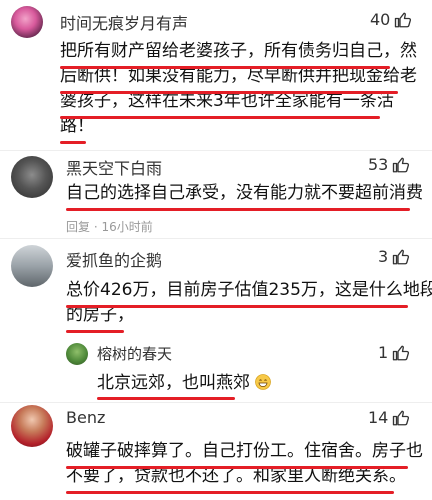  I want to click on like-count-value: 14, so click(378, 417).